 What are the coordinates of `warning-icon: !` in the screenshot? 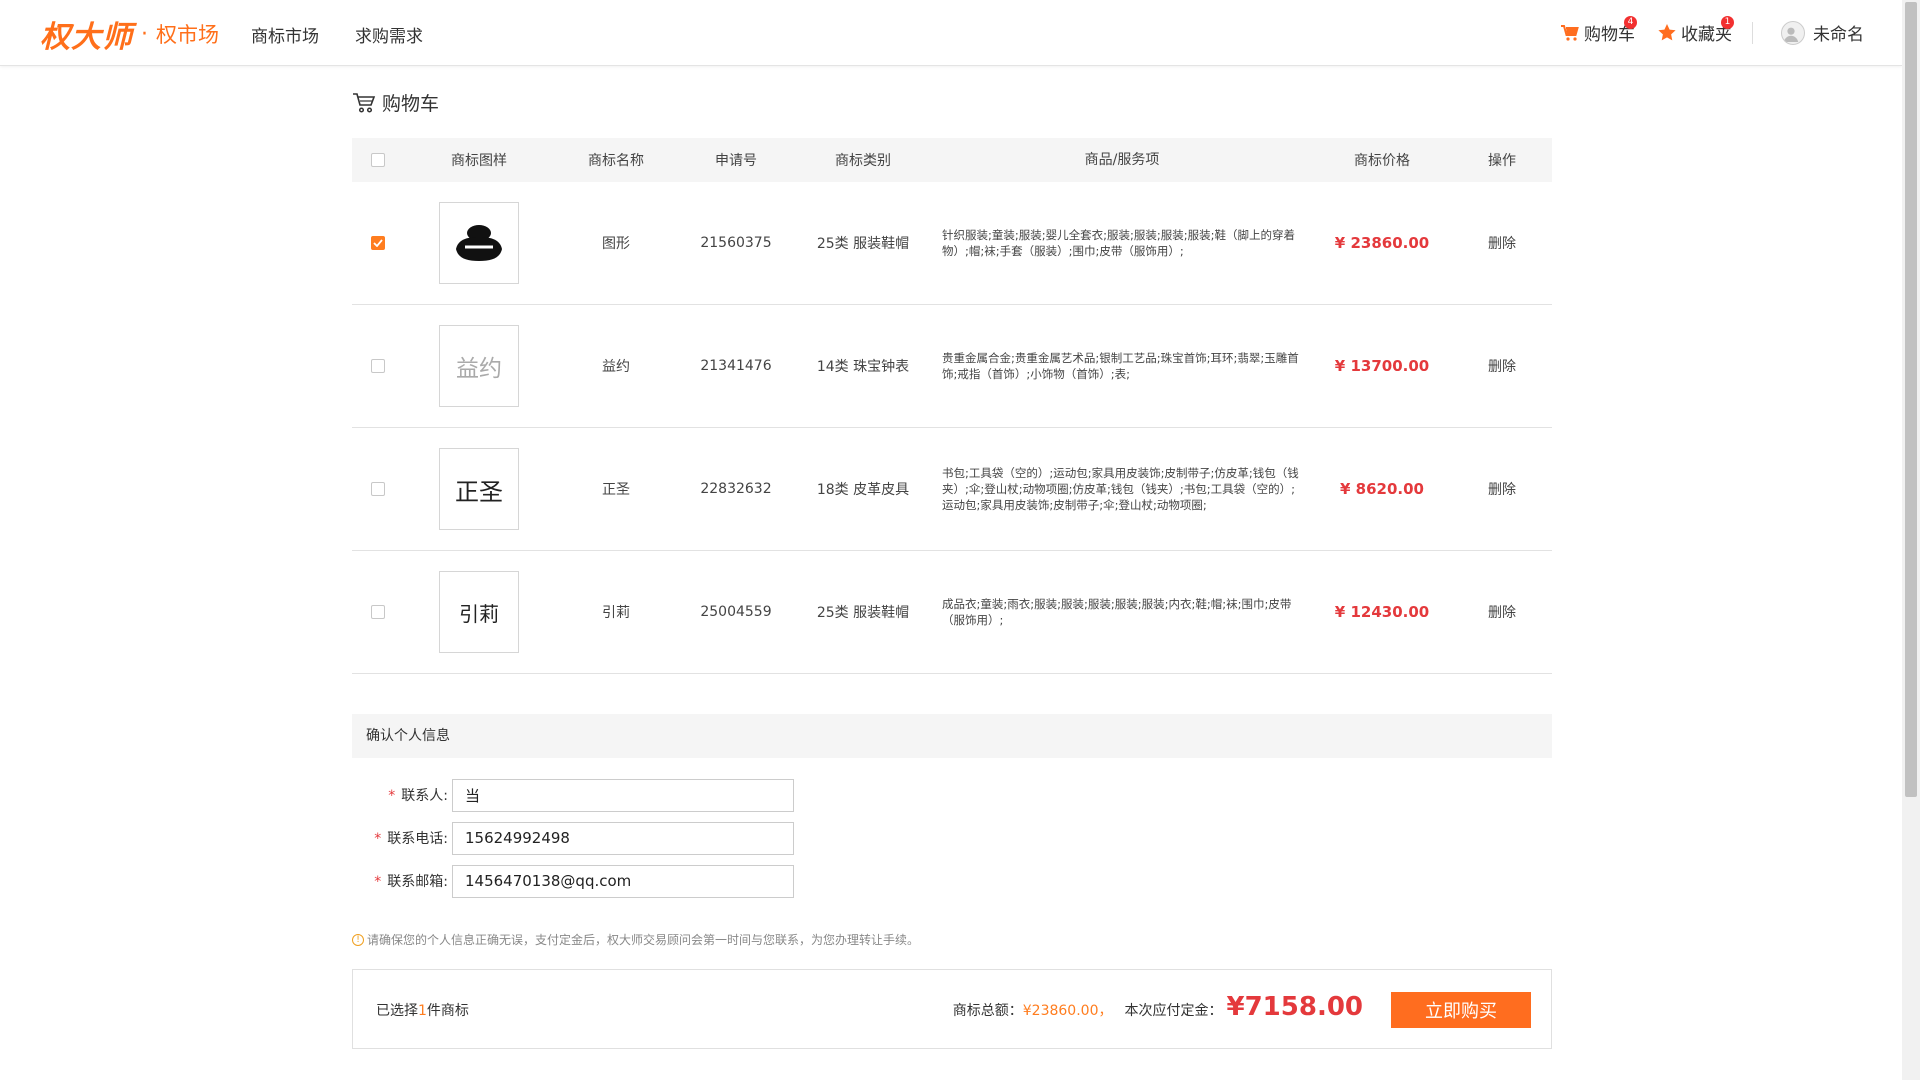 It's located at (358, 939).